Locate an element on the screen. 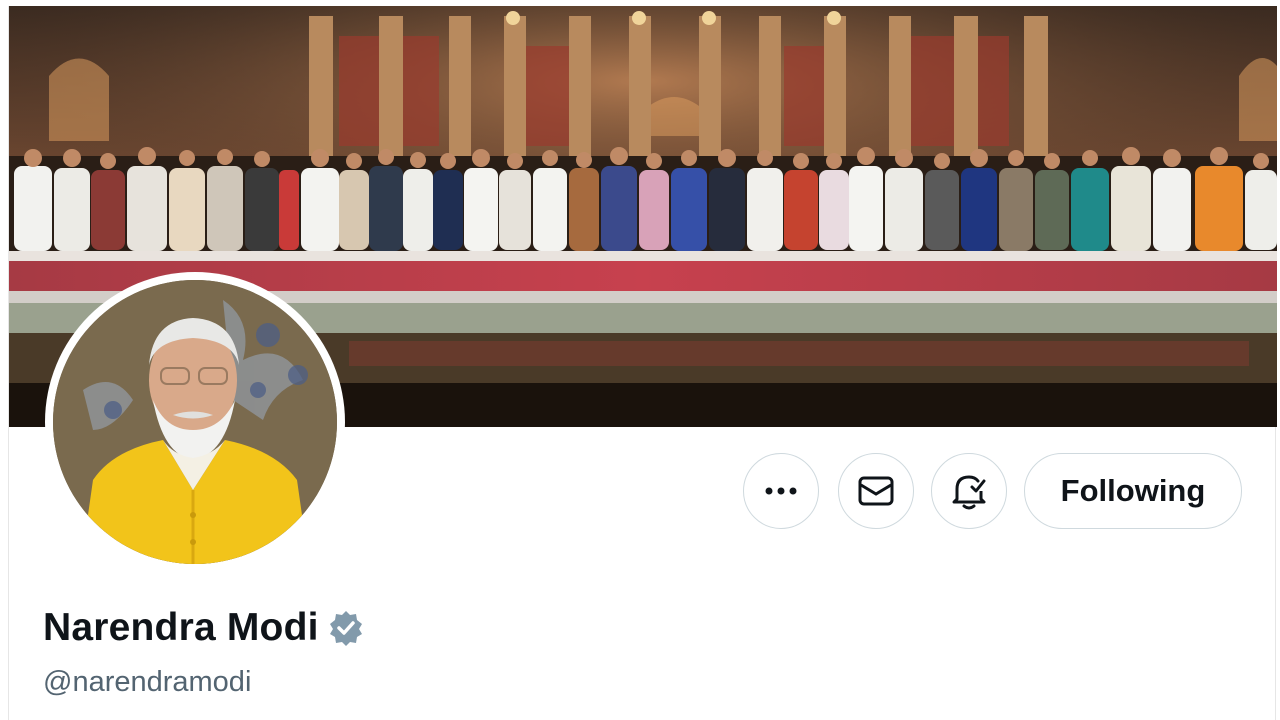 The width and height of the screenshot is (1280, 720). profile-avatar is located at coordinates (195, 422).